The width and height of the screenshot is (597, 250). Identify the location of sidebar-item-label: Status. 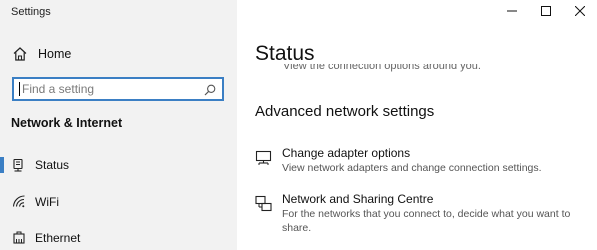
(52, 165).